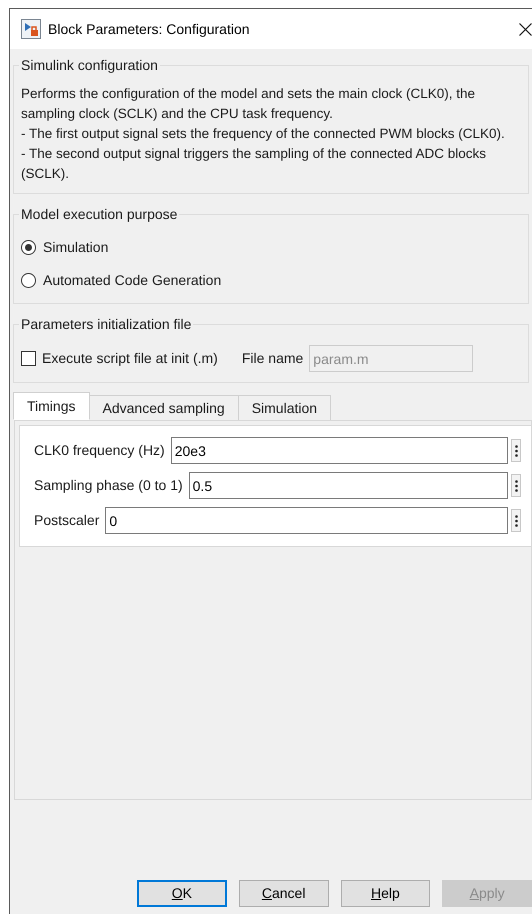 The height and width of the screenshot is (914, 532). What do you see at coordinates (271, 247) in the screenshot?
I see `radio-option: Simulation` at bounding box center [271, 247].